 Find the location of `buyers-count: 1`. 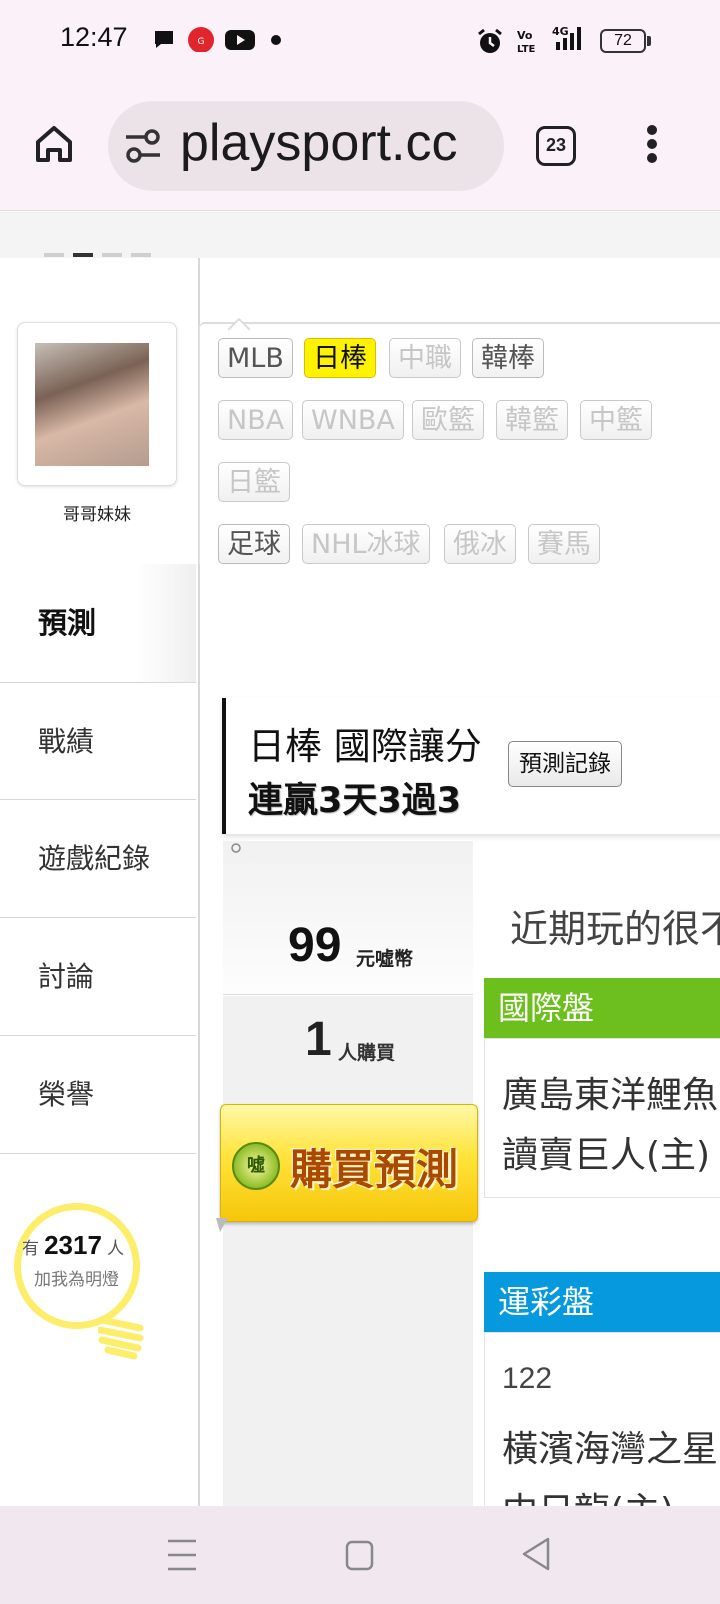

buyers-count: 1 is located at coordinates (318, 1039).